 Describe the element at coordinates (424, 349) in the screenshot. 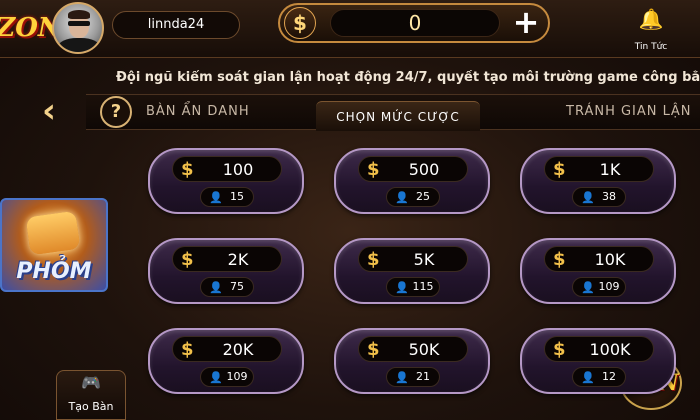

I see `bet-amount: 50K` at that location.